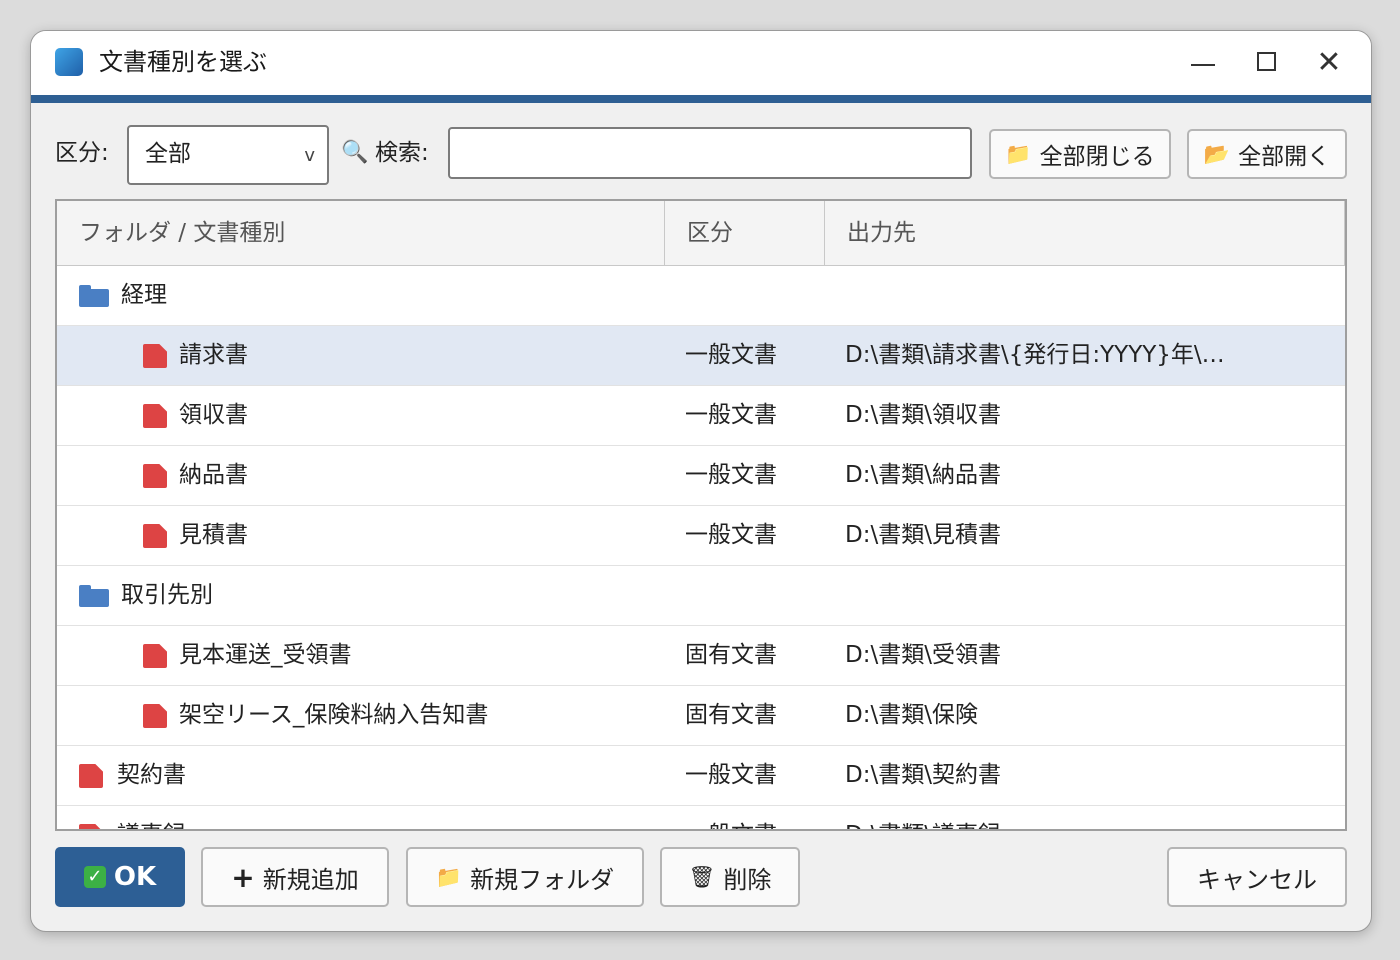  What do you see at coordinates (151, 775) in the screenshot?
I see `row-name: 契約書` at bounding box center [151, 775].